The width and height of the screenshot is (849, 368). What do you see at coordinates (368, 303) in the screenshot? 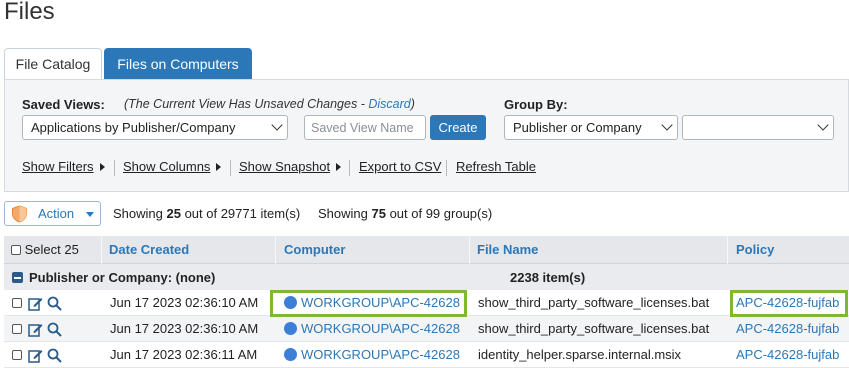
I see `computer-highlight` at bounding box center [368, 303].